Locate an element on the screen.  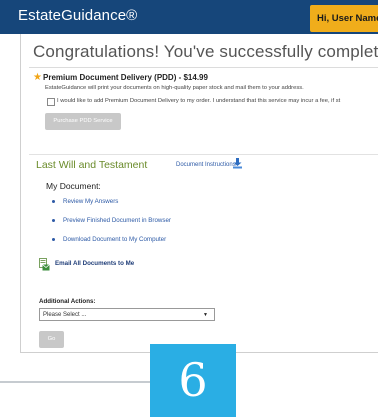
download-icon is located at coordinates (237, 163).